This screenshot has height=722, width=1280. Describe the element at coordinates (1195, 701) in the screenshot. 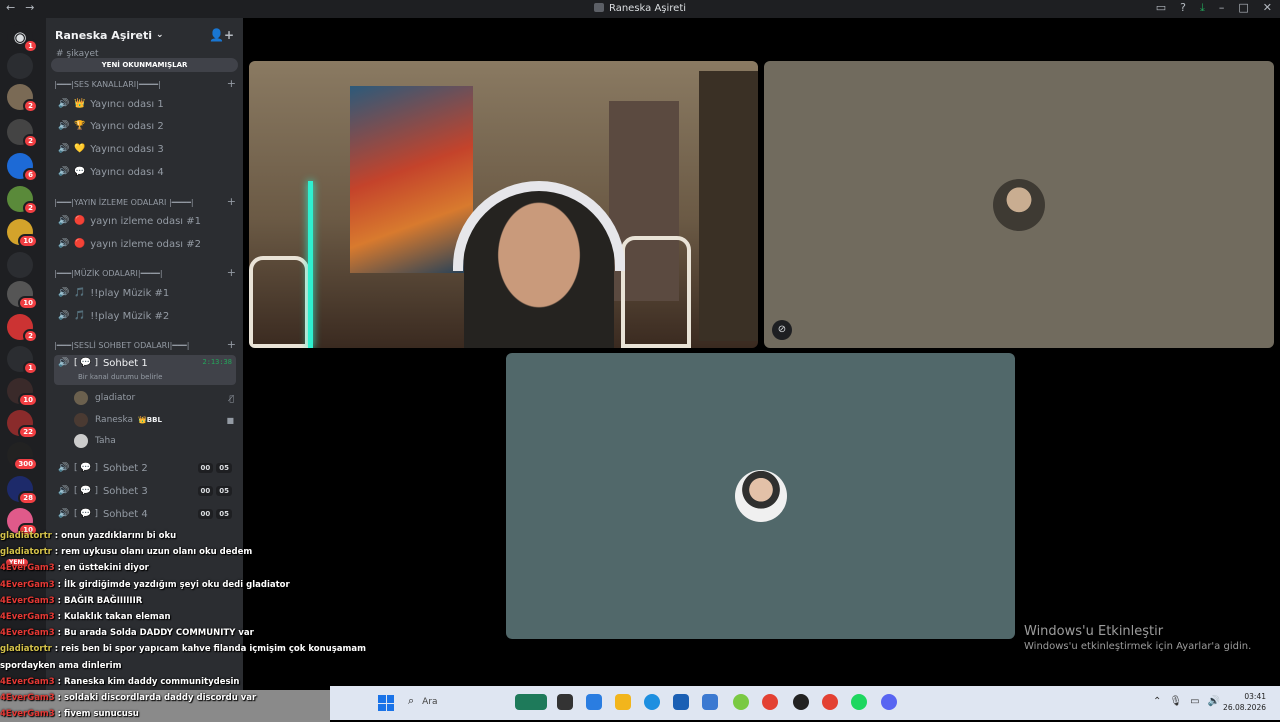

I see `display-icon: ▭` at that location.